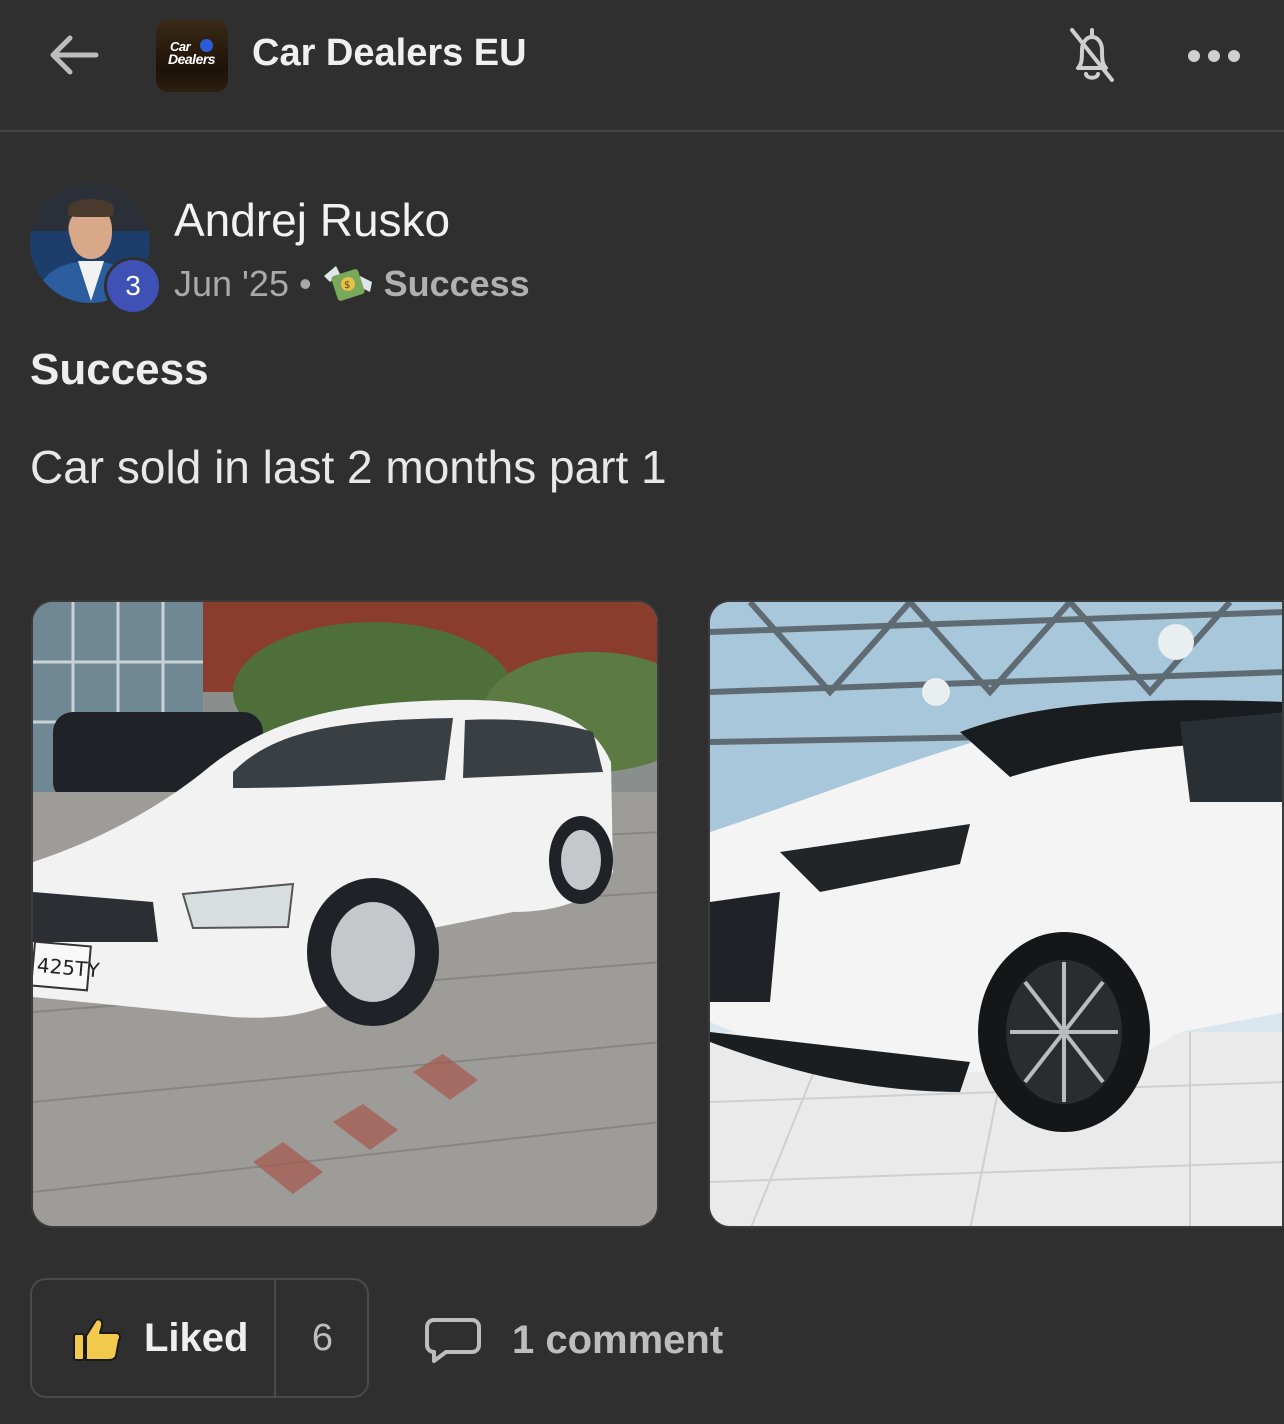 The width and height of the screenshot is (1284, 1424). What do you see at coordinates (97, 1339) in the screenshot?
I see `thumbs-up-icon` at bounding box center [97, 1339].